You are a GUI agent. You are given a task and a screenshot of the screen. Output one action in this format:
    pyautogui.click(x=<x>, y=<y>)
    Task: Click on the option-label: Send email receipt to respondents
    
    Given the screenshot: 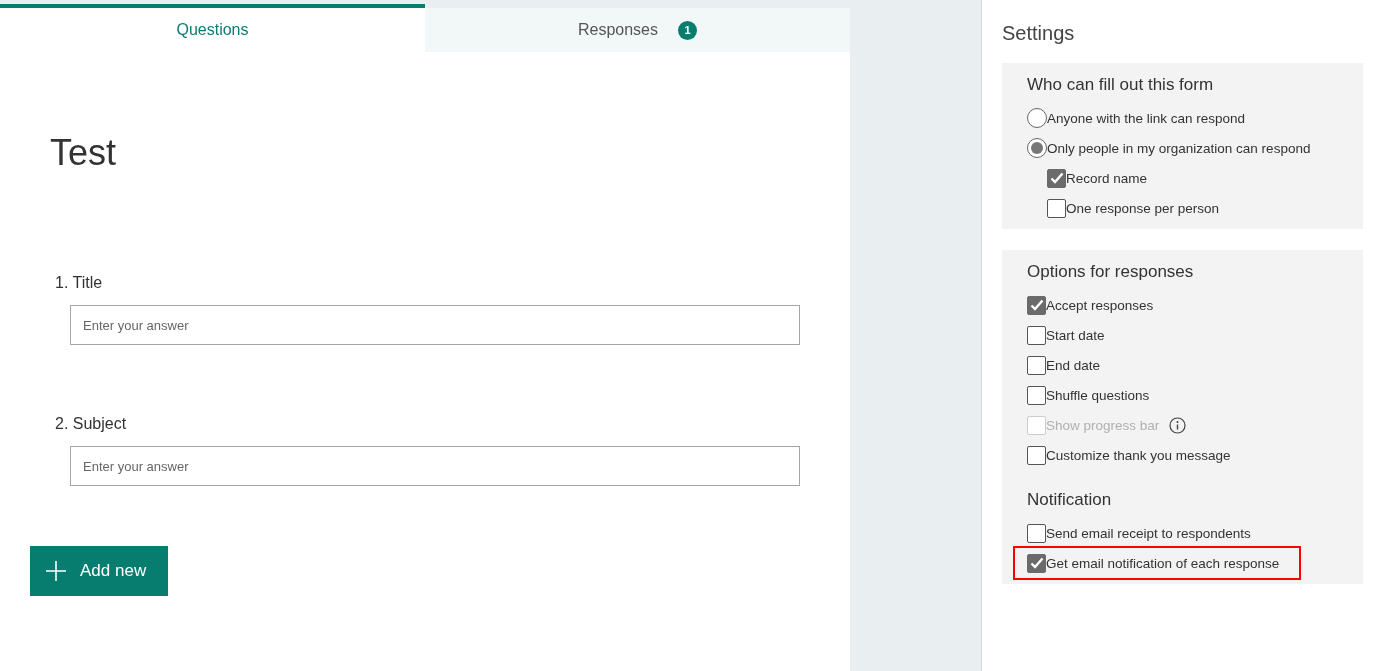 What is the action you would take?
    pyautogui.click(x=1148, y=533)
    